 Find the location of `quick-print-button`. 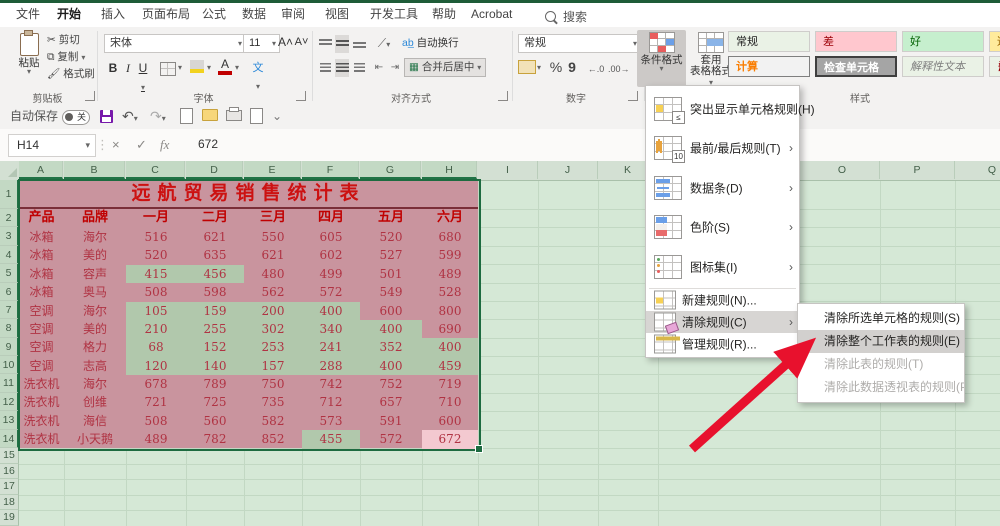

quick-print-button is located at coordinates (234, 115).